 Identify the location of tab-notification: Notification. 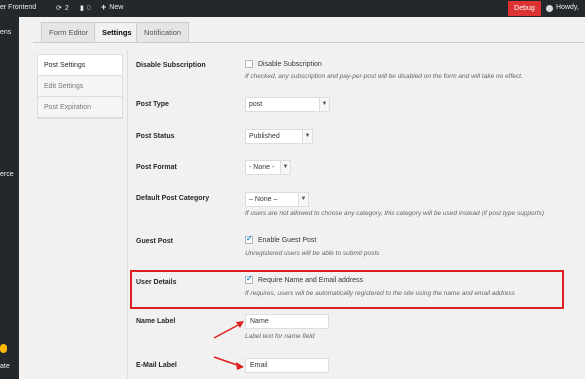
(163, 32).